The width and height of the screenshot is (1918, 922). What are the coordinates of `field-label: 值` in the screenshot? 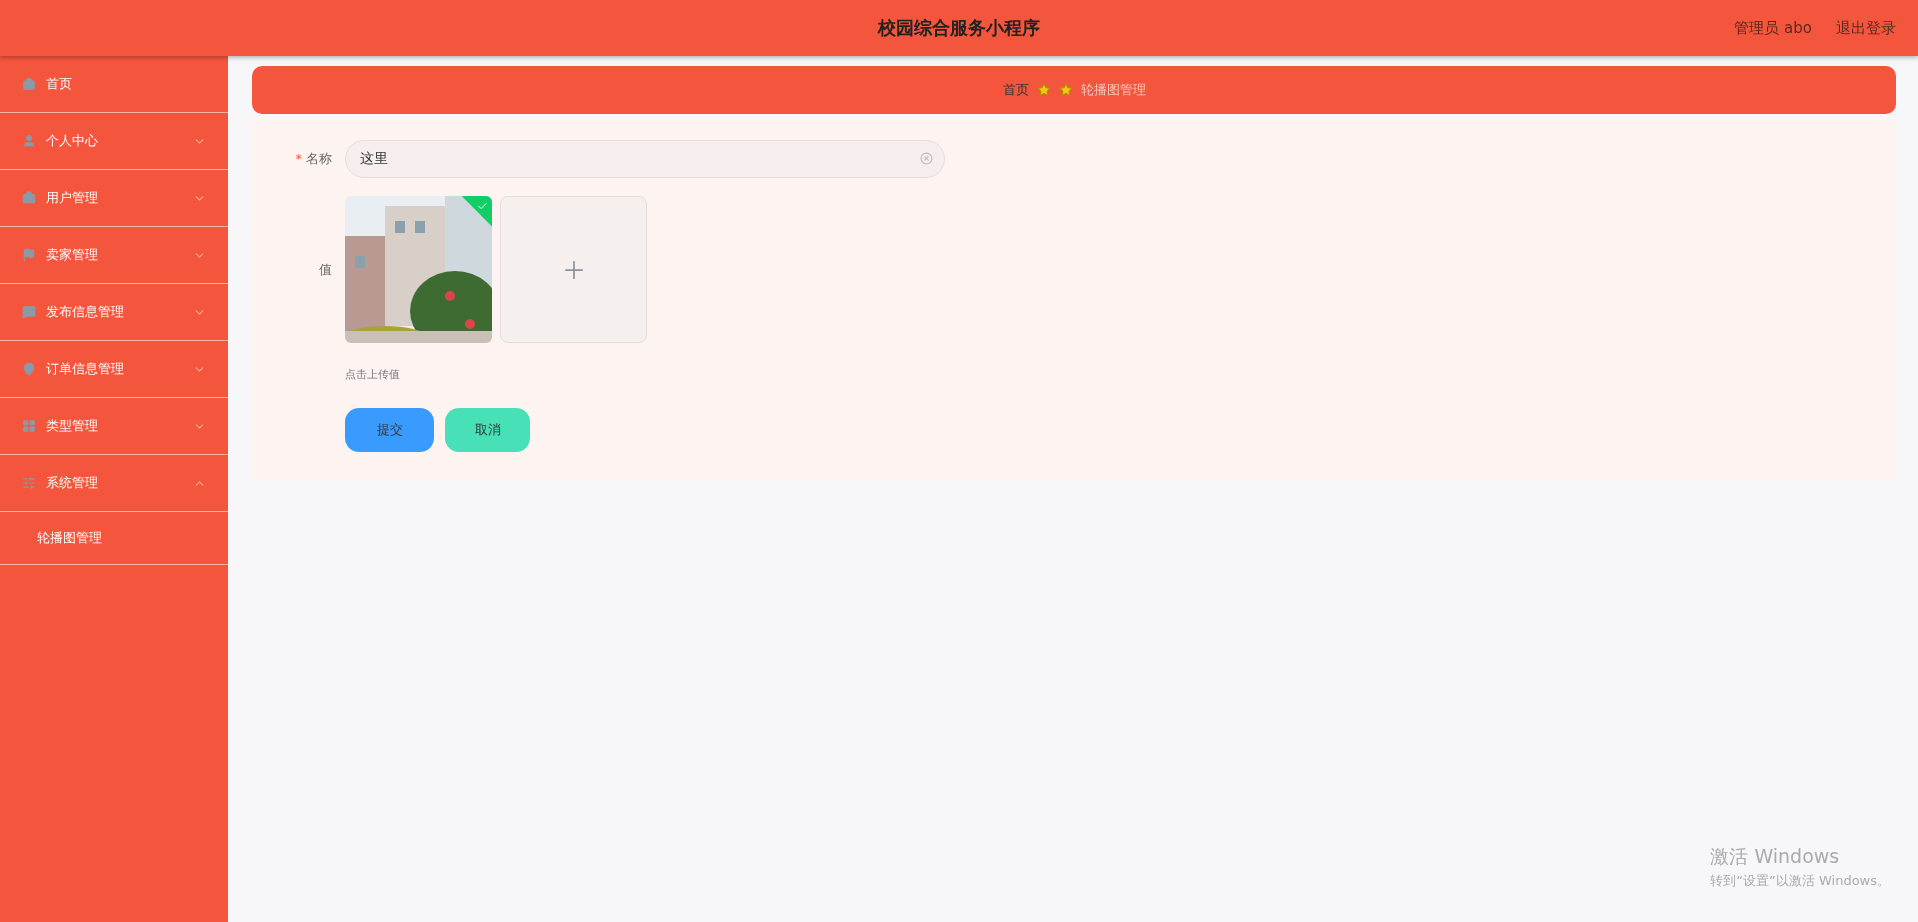 It's located at (325, 269).